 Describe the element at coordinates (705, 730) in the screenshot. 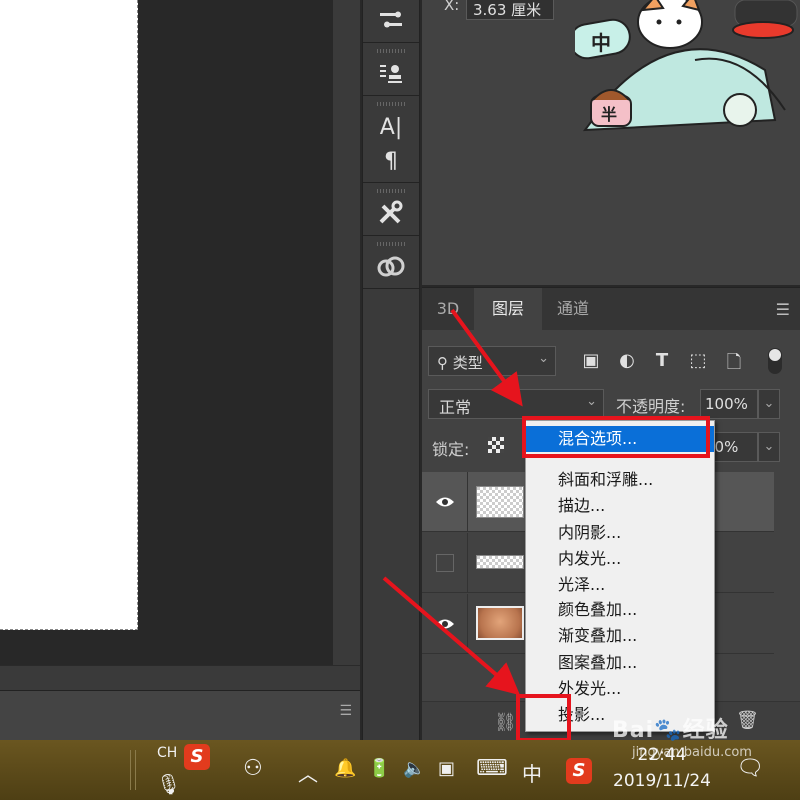

I see `watermark-brand-tail: 经验` at that location.